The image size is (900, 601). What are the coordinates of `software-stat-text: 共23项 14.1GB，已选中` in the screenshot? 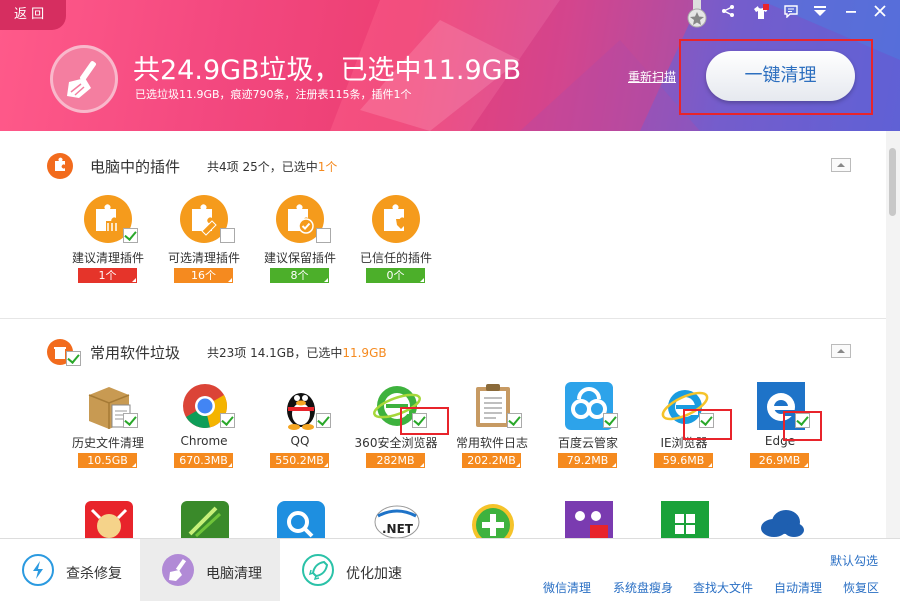 It's located at (275, 353).